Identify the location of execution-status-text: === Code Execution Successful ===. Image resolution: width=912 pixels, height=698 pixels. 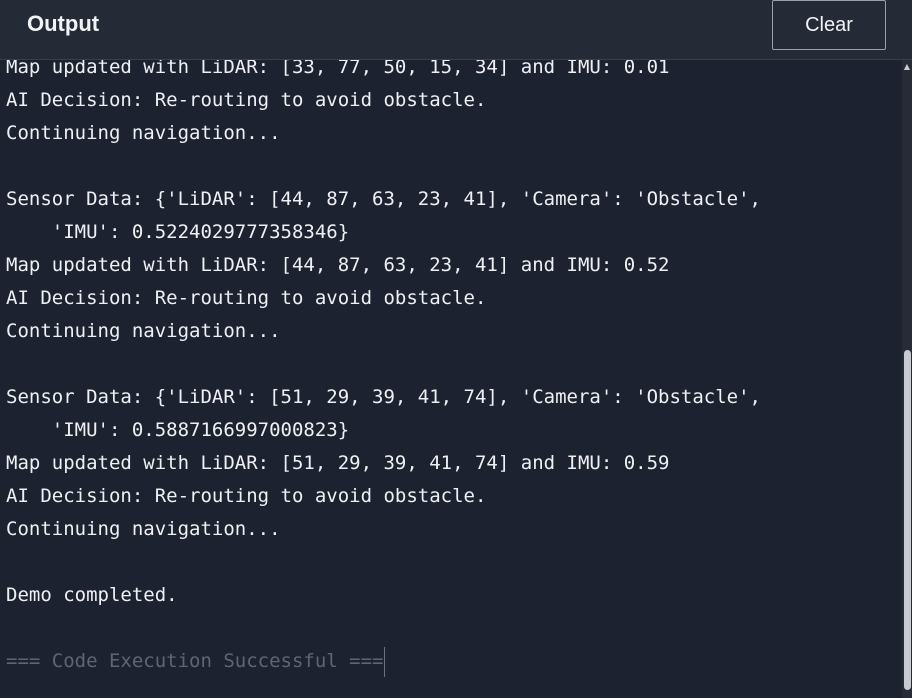
(195, 661).